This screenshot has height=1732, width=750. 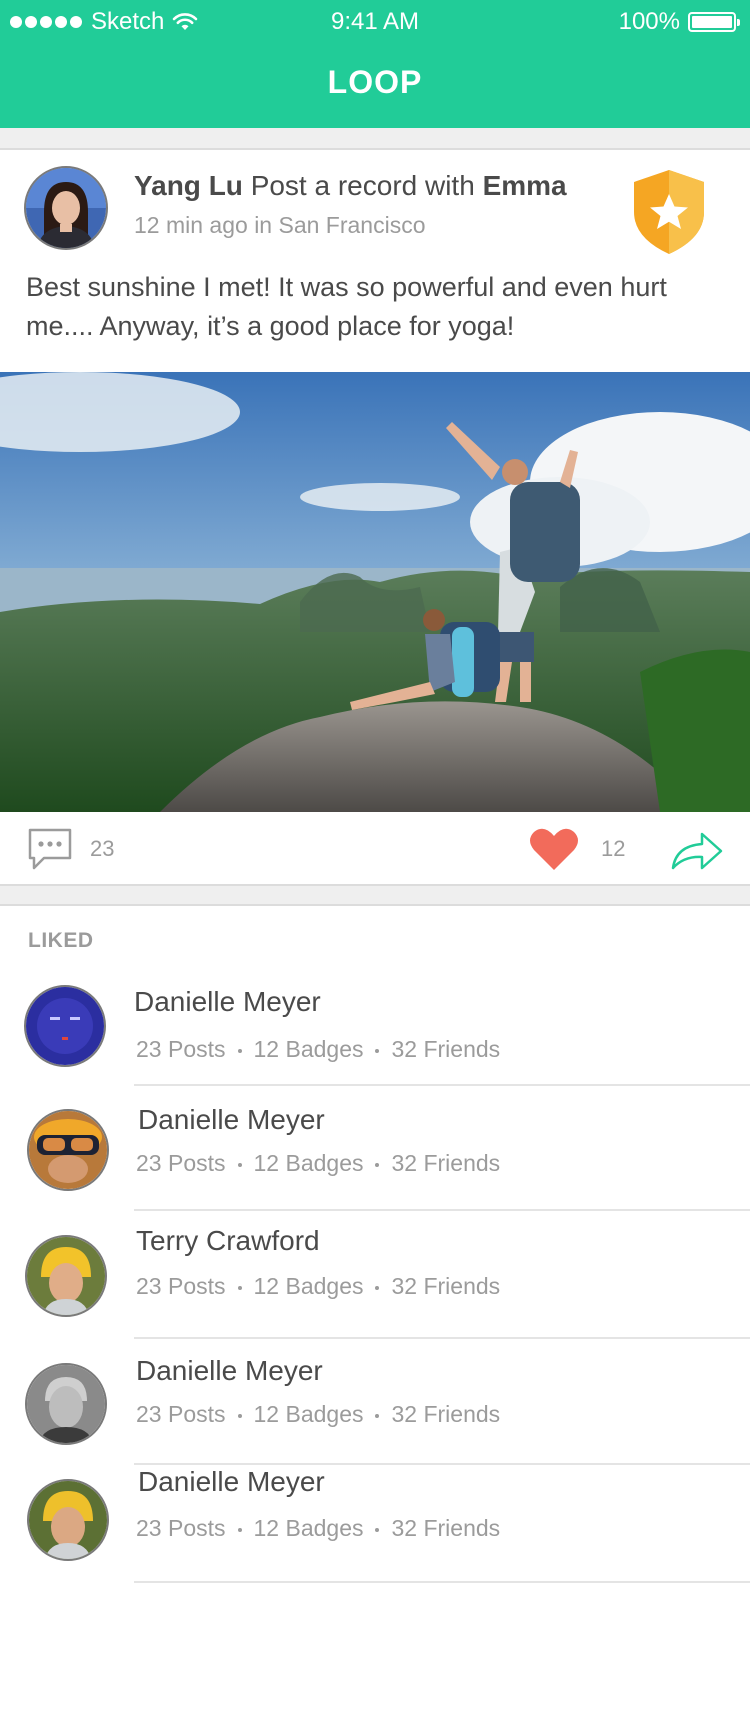 I want to click on post-action-text: Post a record with, so click(x=362, y=185).